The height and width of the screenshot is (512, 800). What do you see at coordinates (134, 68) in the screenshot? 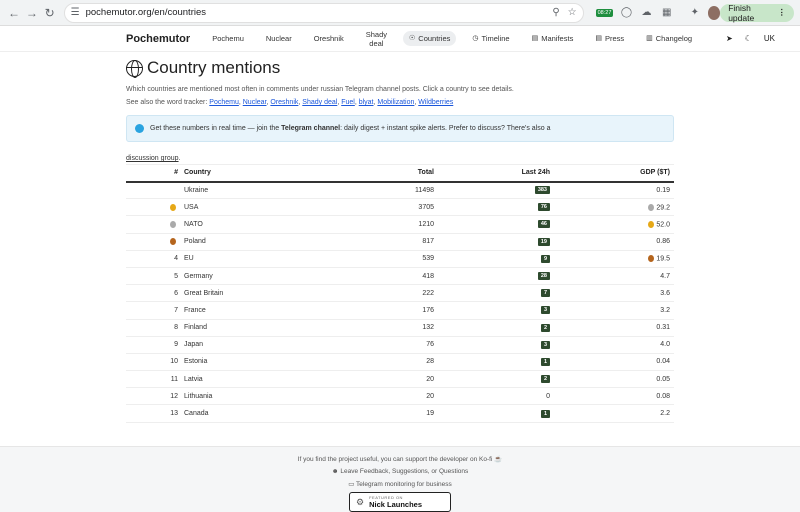
I see `globe-icon` at bounding box center [134, 68].